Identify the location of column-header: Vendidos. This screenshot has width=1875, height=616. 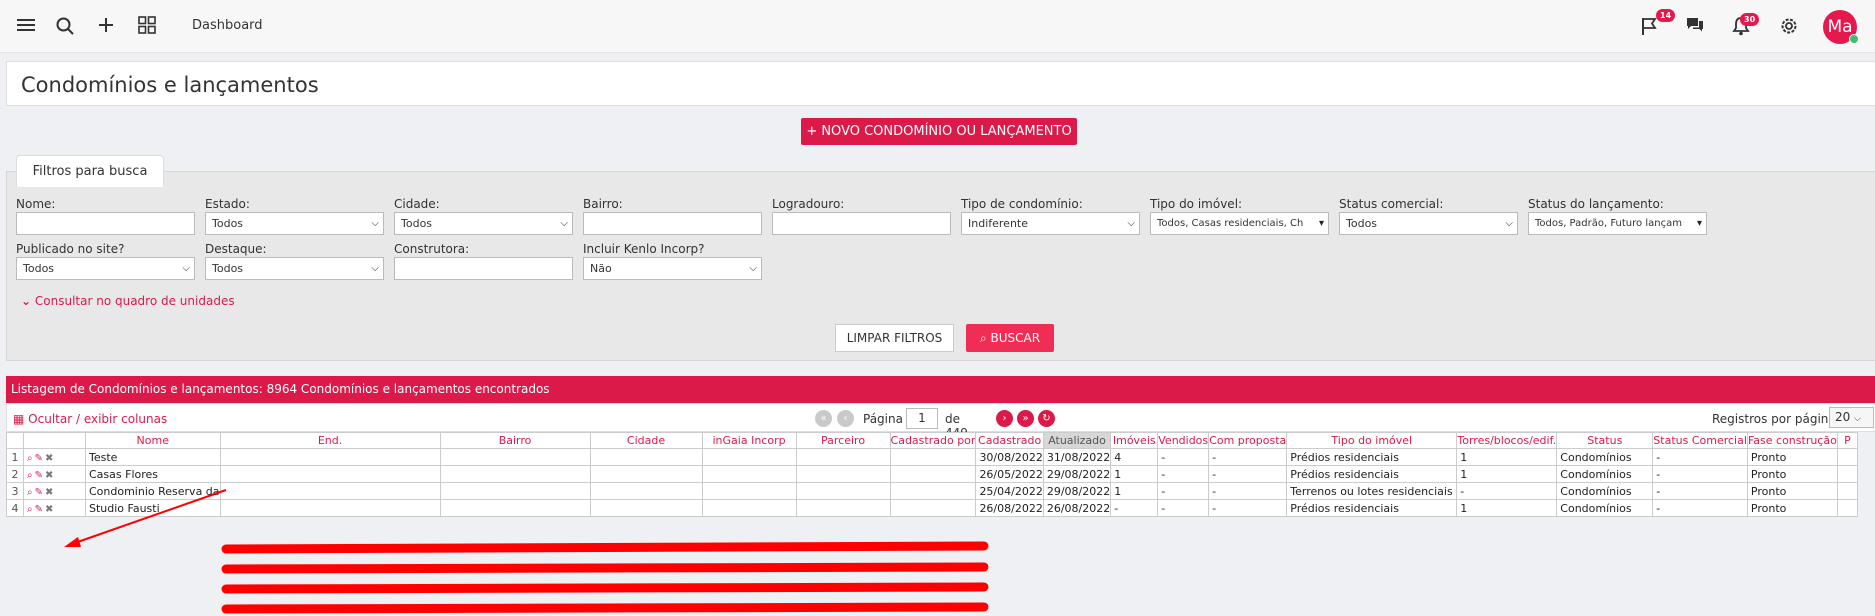
(1183, 440).